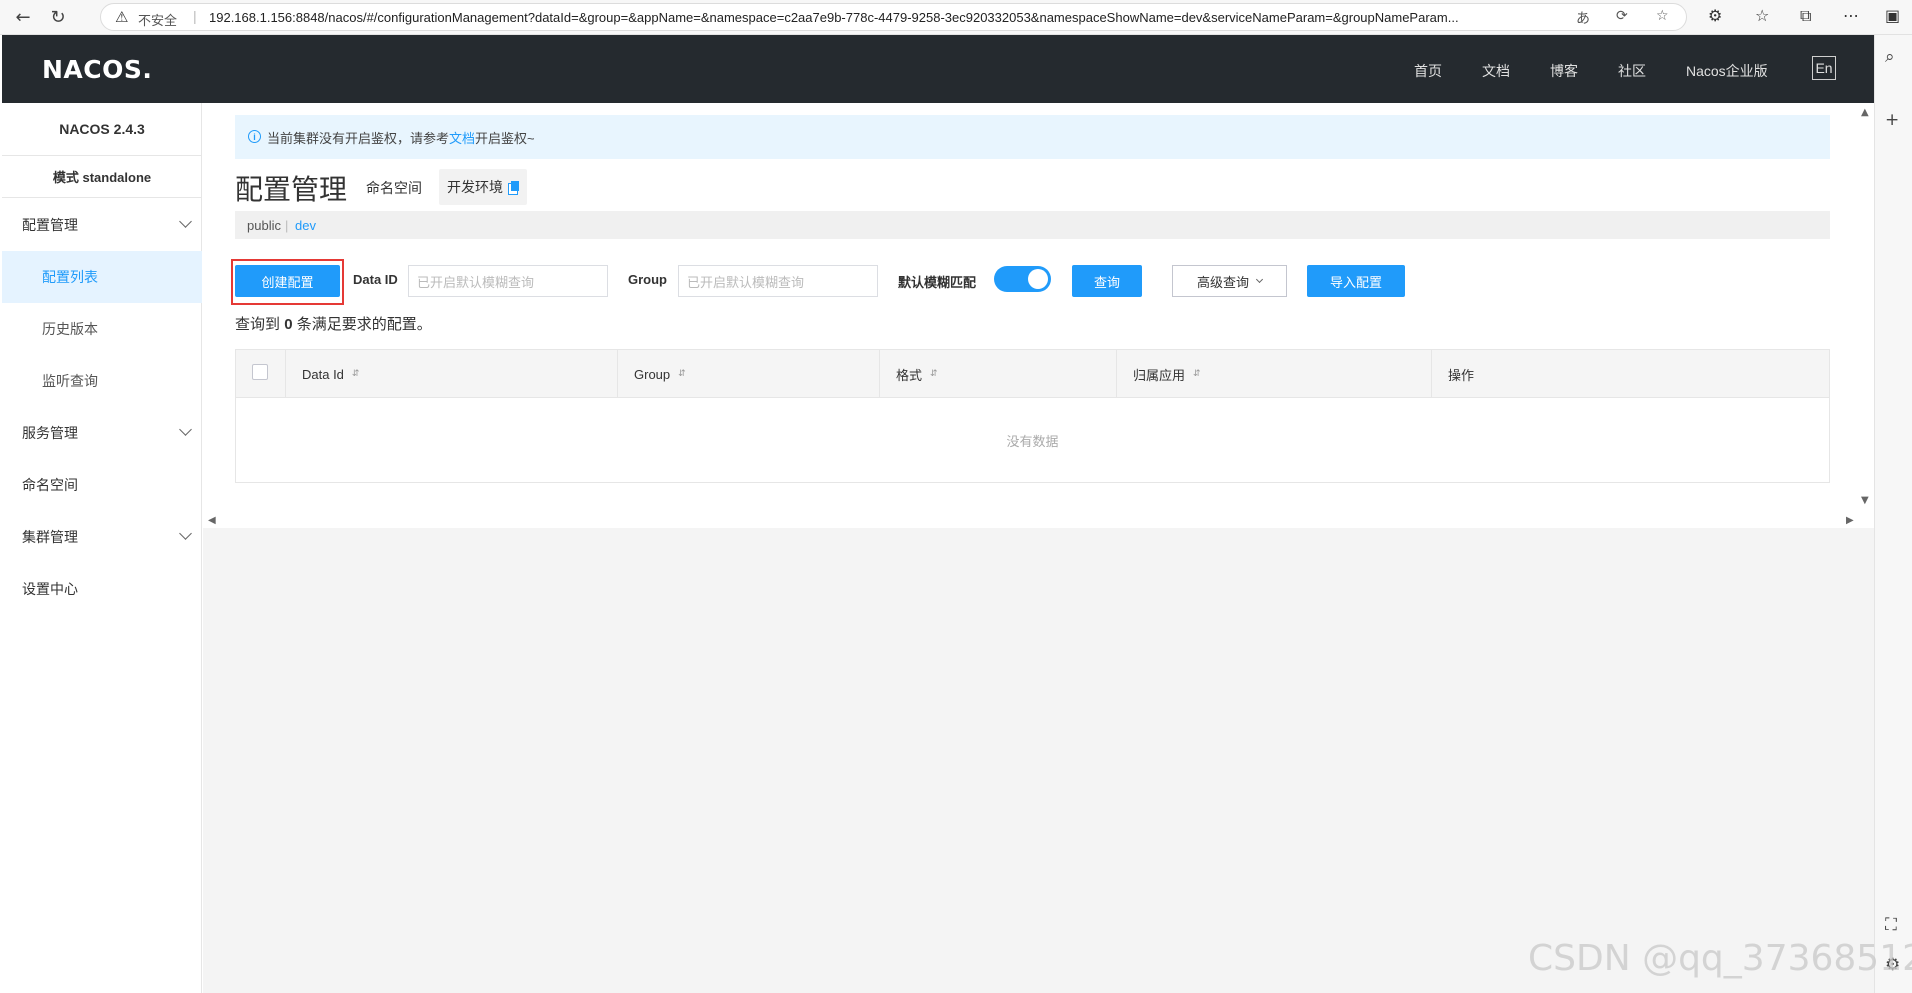  Describe the element at coordinates (394, 188) in the screenshot. I see `namespace-label: 命名空间` at that location.